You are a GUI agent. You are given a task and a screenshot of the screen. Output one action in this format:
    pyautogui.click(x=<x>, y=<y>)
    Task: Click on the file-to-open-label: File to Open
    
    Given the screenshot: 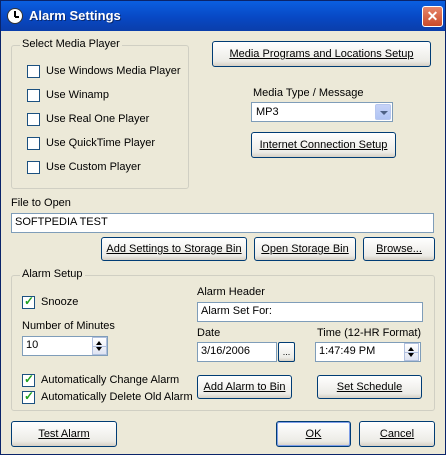 What is the action you would take?
    pyautogui.click(x=41, y=203)
    